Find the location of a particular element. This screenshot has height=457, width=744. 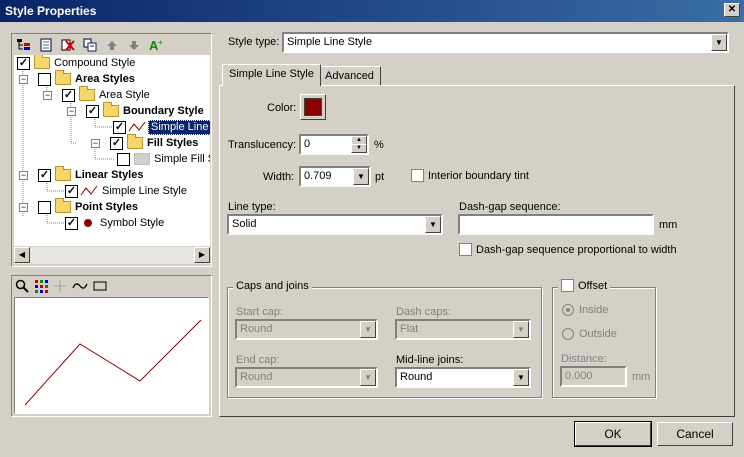

font-icon: A + is located at coordinates (156, 45).